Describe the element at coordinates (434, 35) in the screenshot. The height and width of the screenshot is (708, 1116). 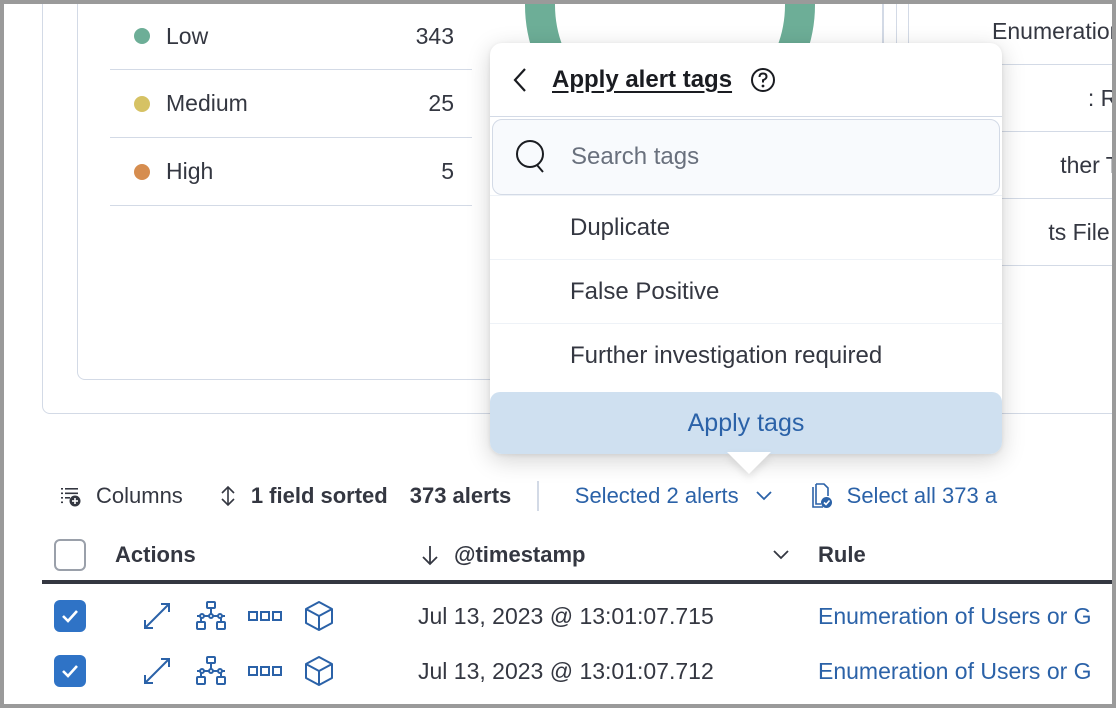
I see `severity-count: 343` at that location.